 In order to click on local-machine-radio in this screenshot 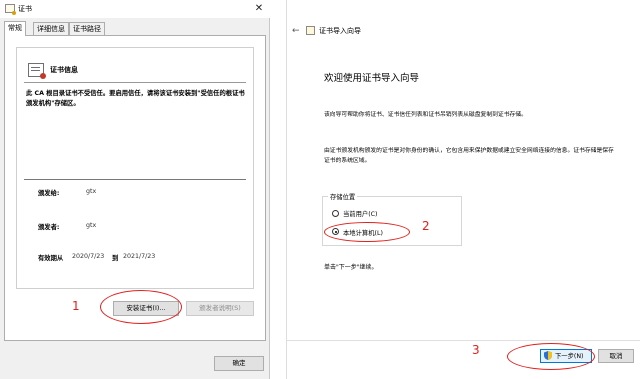, I will do `click(335, 231)`.